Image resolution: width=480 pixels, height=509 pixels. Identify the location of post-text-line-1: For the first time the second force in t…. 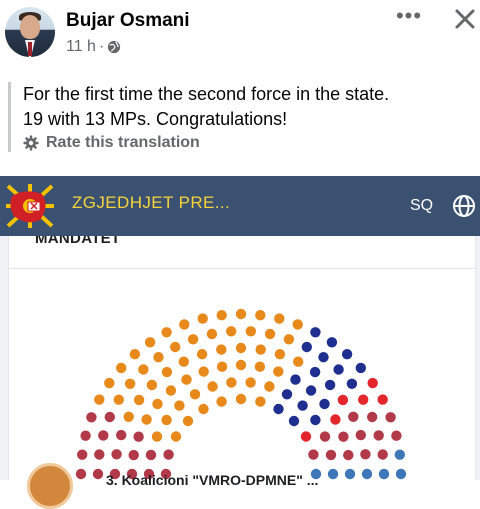
(206, 94).